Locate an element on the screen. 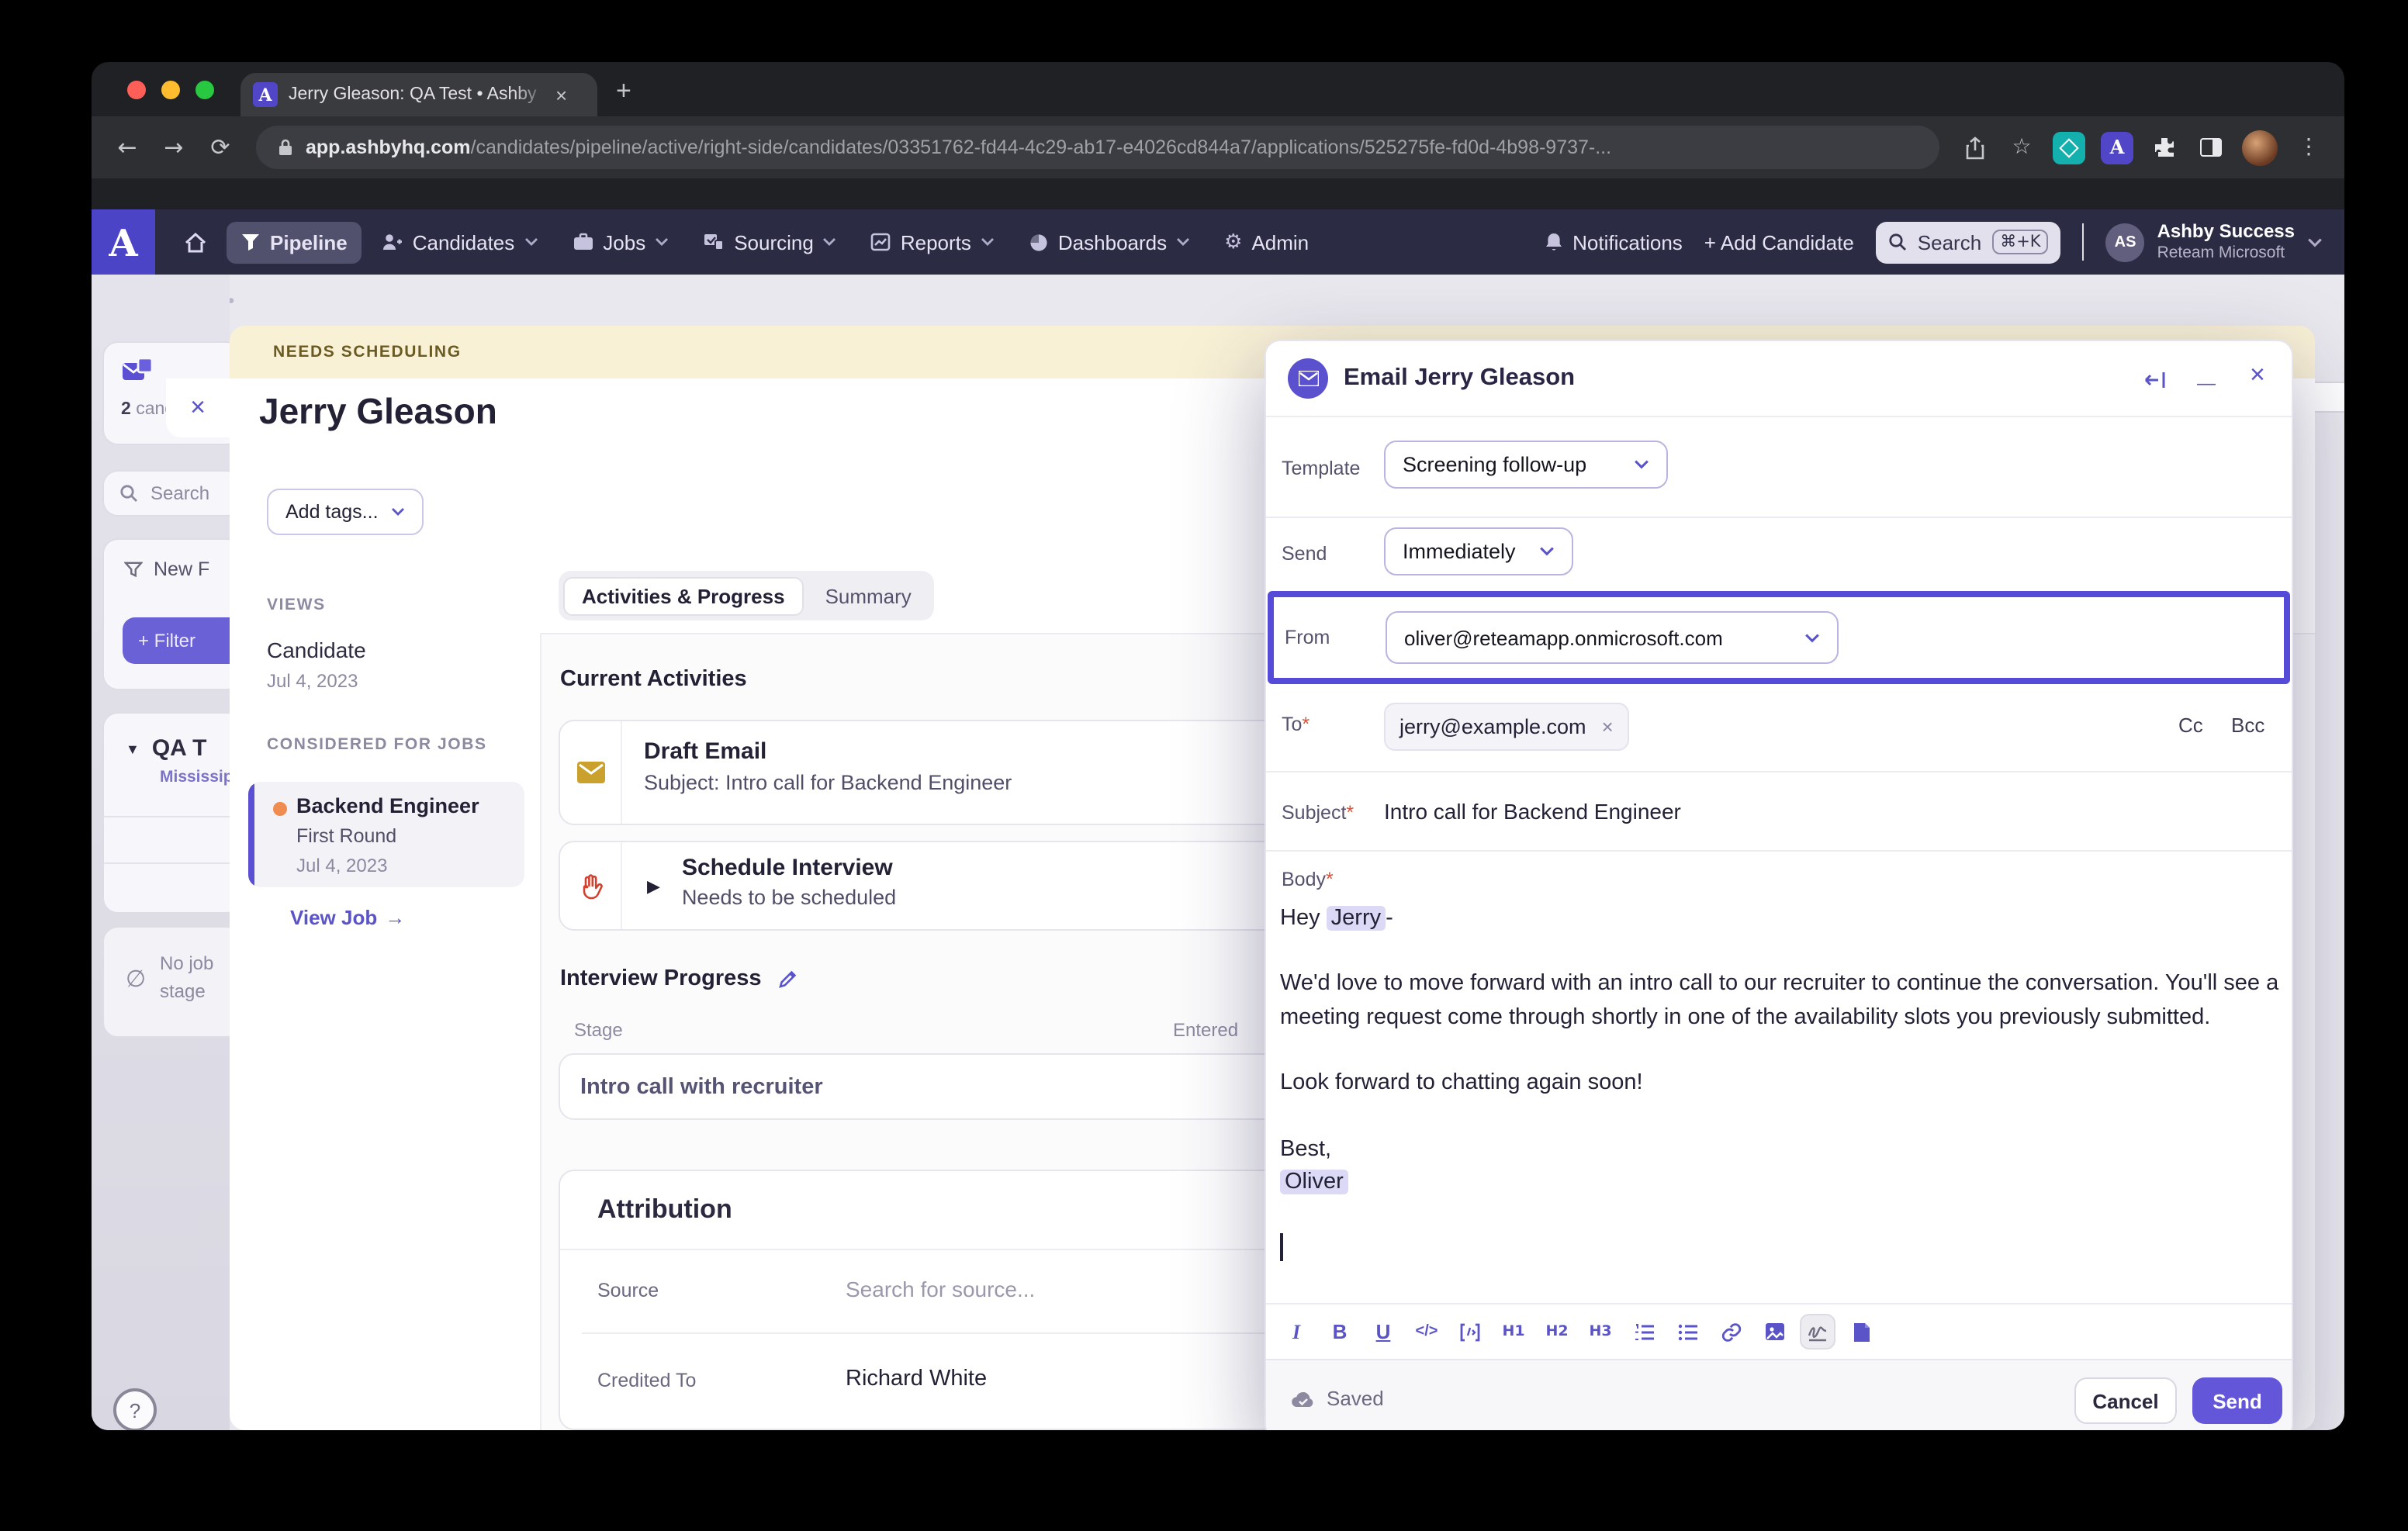  from-field-highlight: From oliver@reteamapp.onmicrosoft.com is located at coordinates (1779, 637).